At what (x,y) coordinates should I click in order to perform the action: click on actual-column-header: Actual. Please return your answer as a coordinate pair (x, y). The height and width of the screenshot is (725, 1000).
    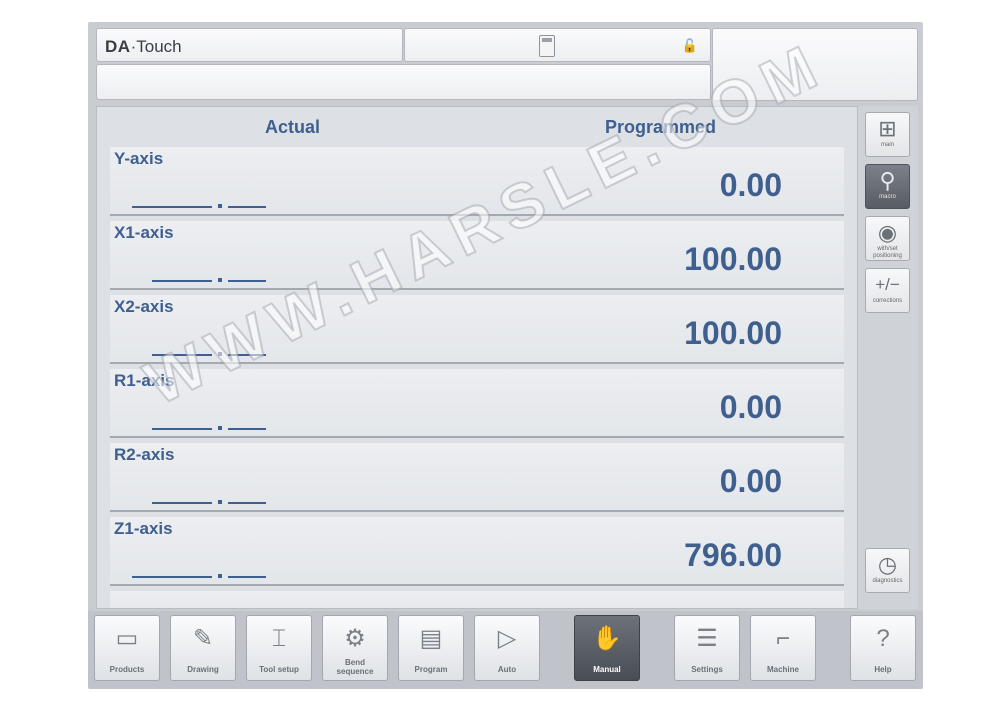
    Looking at the image, I should click on (293, 127).